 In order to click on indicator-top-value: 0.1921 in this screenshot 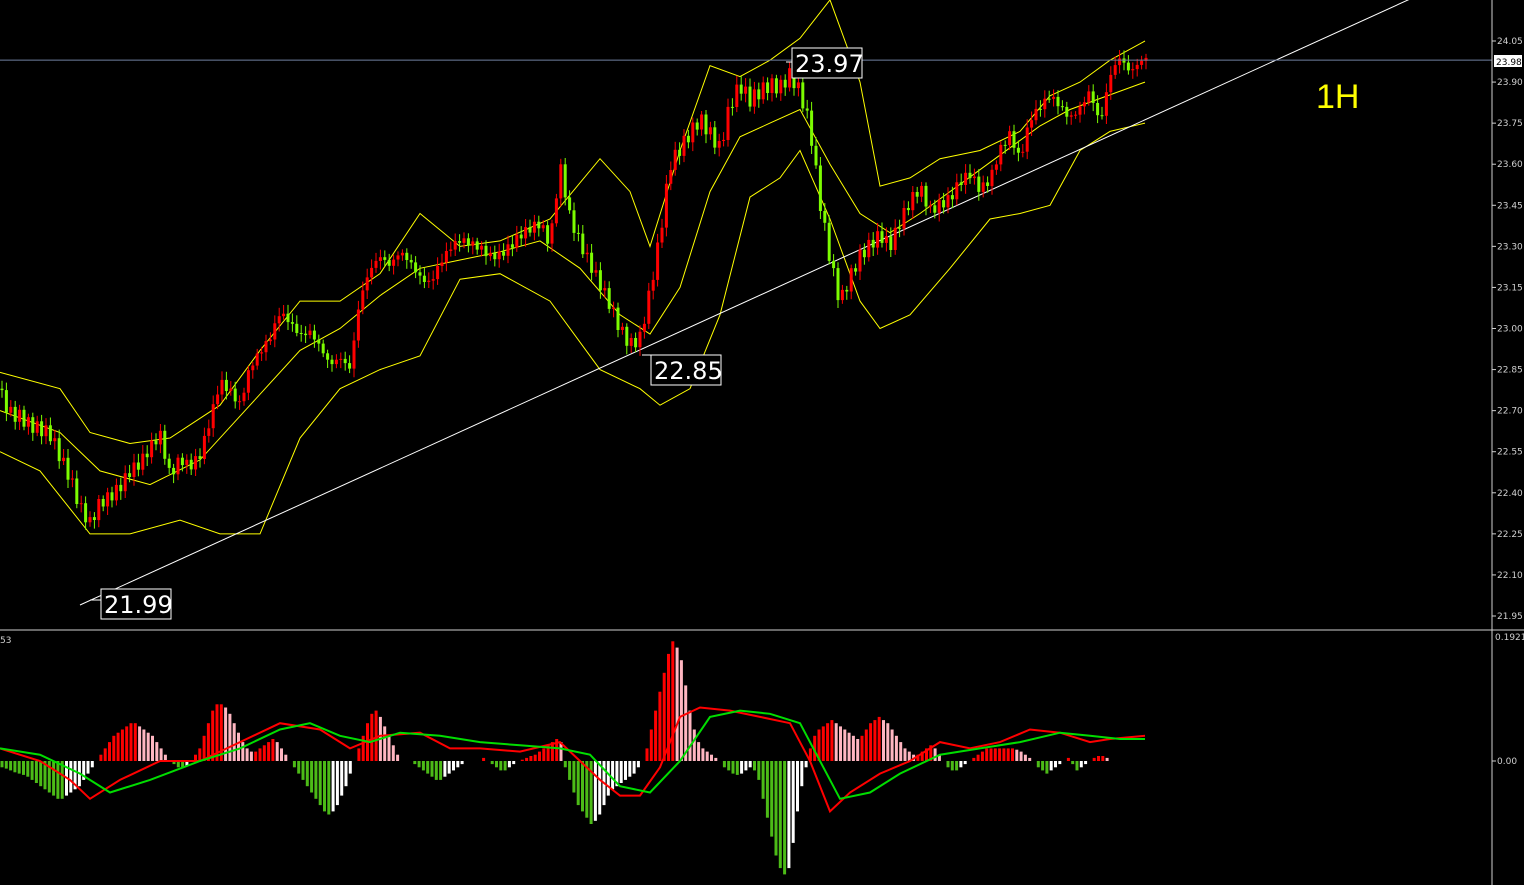, I will do `click(1509, 638)`.